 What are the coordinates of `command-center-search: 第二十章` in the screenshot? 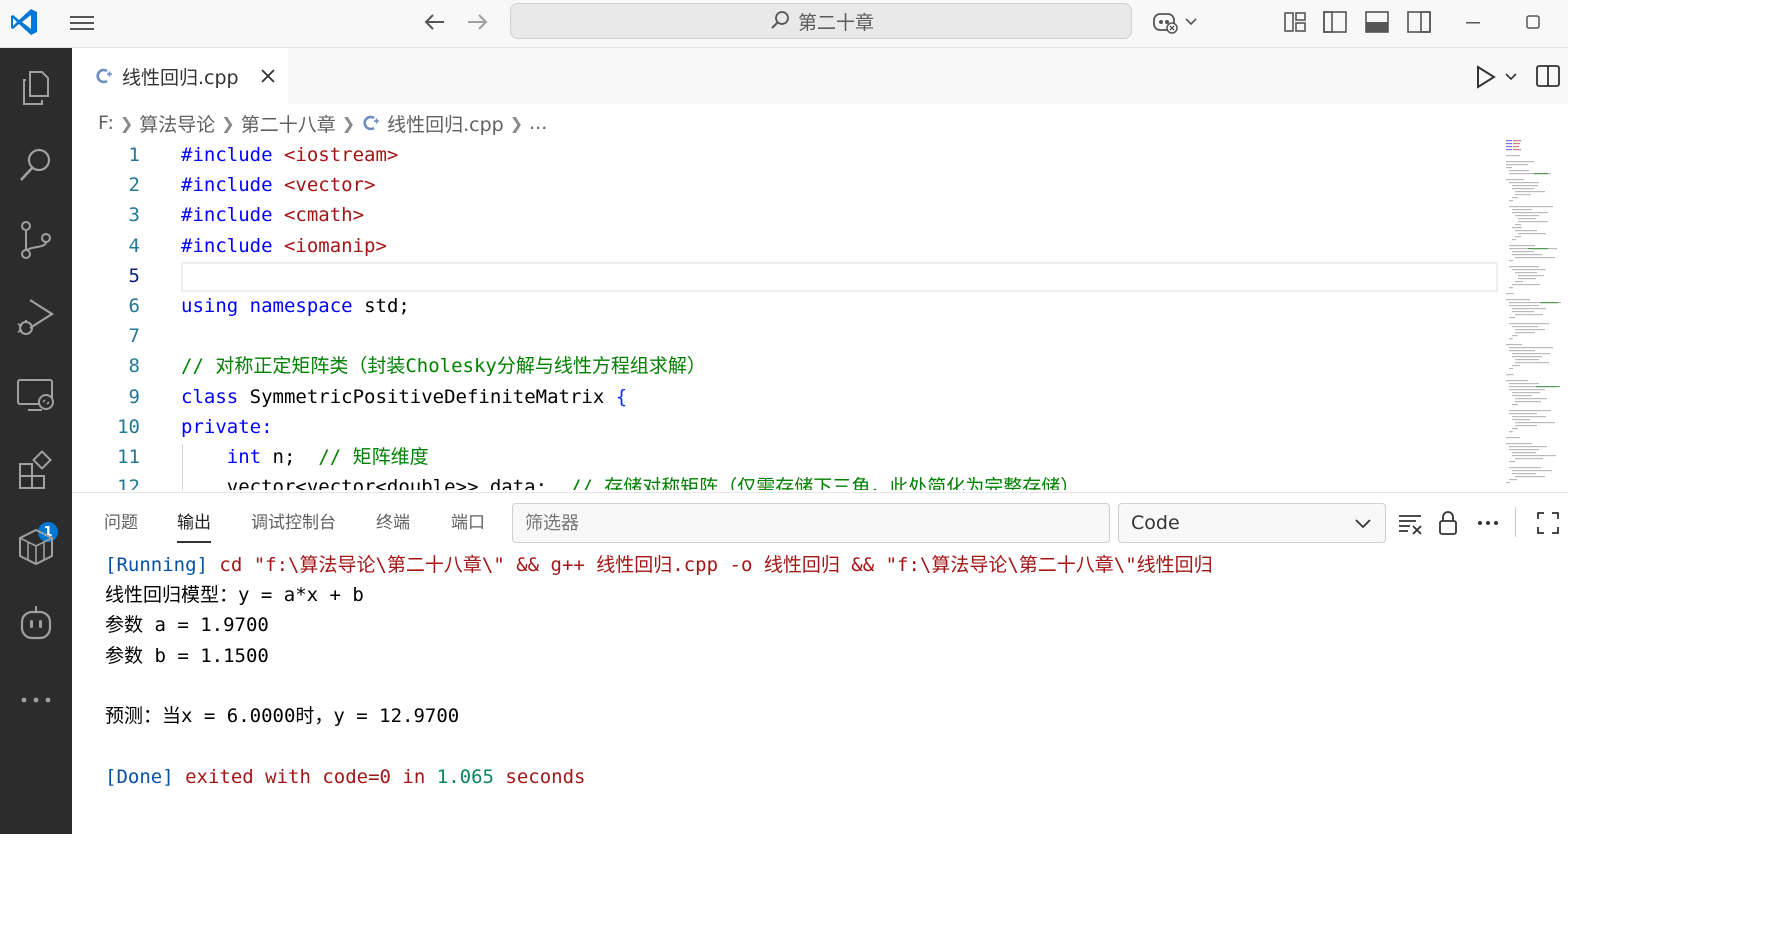 It's located at (821, 21).